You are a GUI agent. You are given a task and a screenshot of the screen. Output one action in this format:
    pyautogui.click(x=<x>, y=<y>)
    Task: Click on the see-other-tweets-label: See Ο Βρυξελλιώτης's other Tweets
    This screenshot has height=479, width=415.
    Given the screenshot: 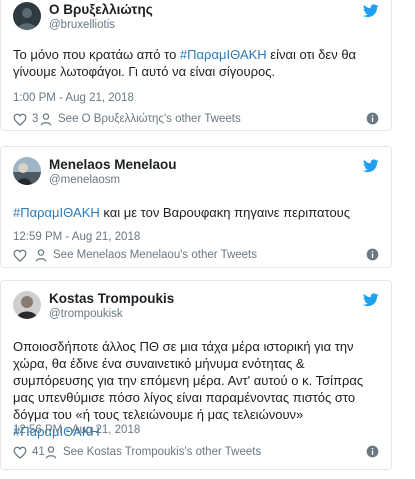 What is the action you would take?
    pyautogui.click(x=149, y=119)
    